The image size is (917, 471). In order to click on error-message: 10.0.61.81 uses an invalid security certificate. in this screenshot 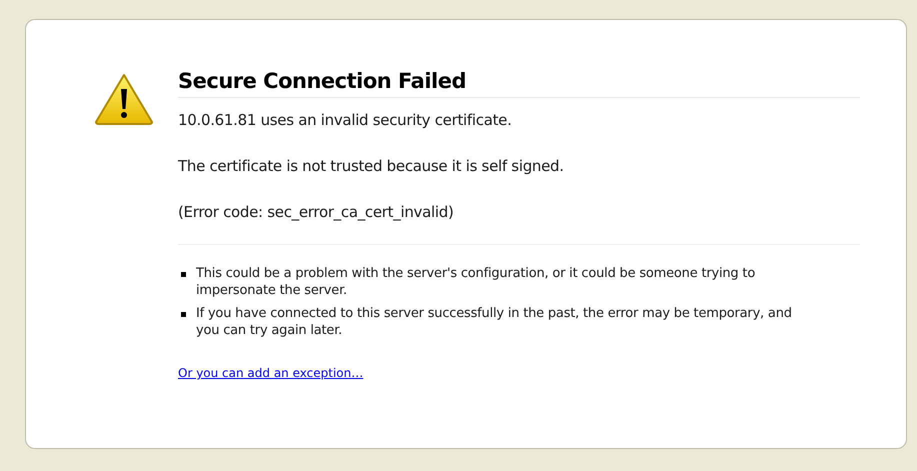, I will do `click(345, 120)`.